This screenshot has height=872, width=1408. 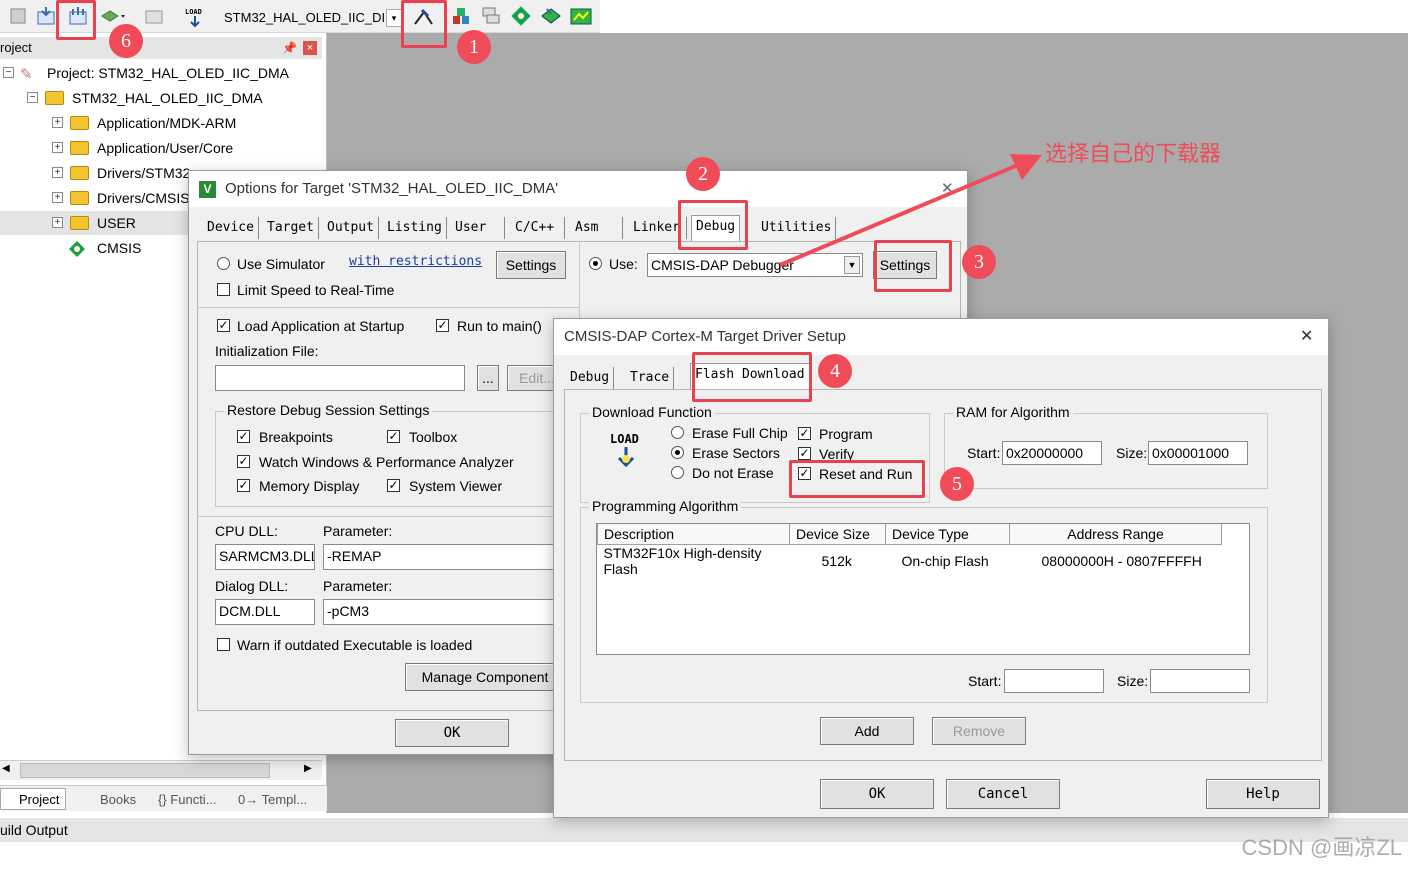 What do you see at coordinates (1200, 681) in the screenshot?
I see `algo-size-input` at bounding box center [1200, 681].